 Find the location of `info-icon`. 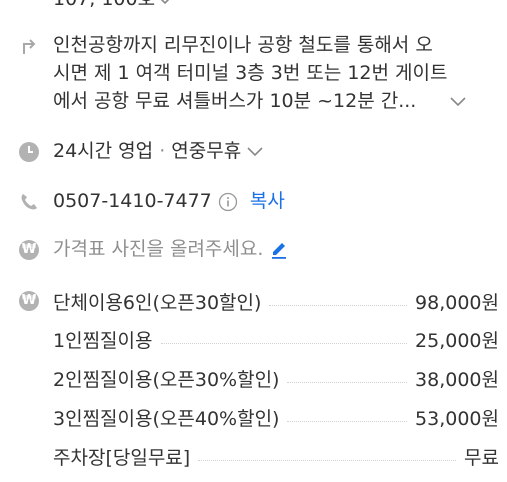

info-icon is located at coordinates (228, 202).